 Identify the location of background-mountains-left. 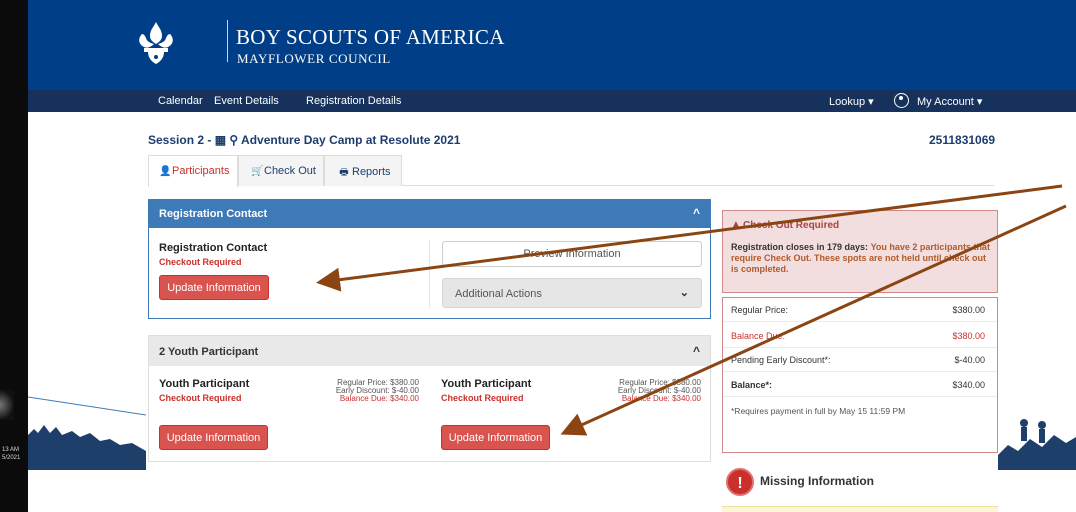
(87, 433).